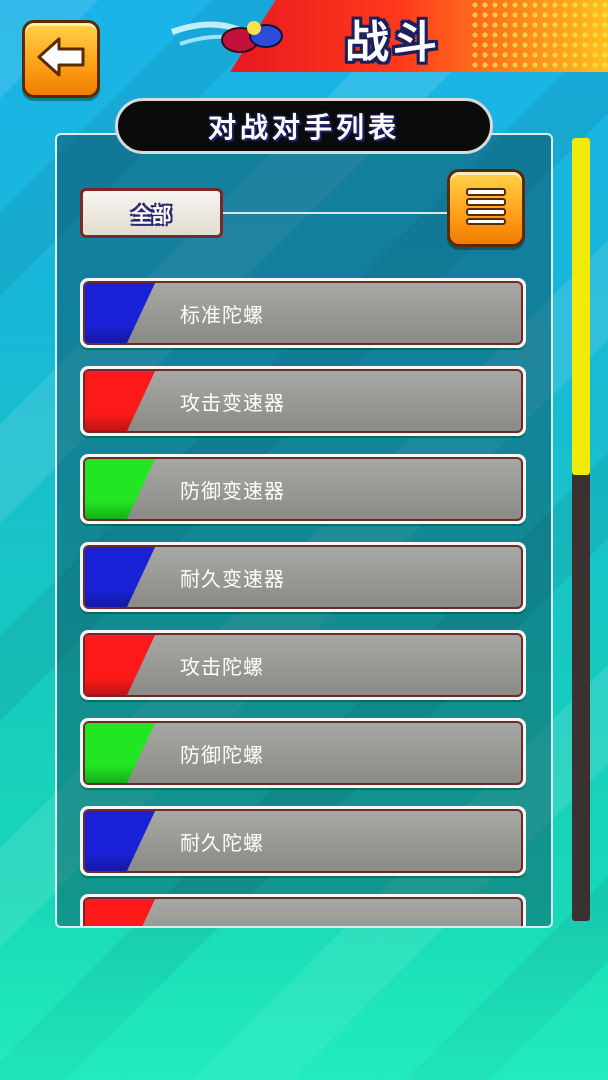 This screenshot has height=1080, width=608. What do you see at coordinates (581, 306) in the screenshot?
I see `scrollbar-thumb` at bounding box center [581, 306].